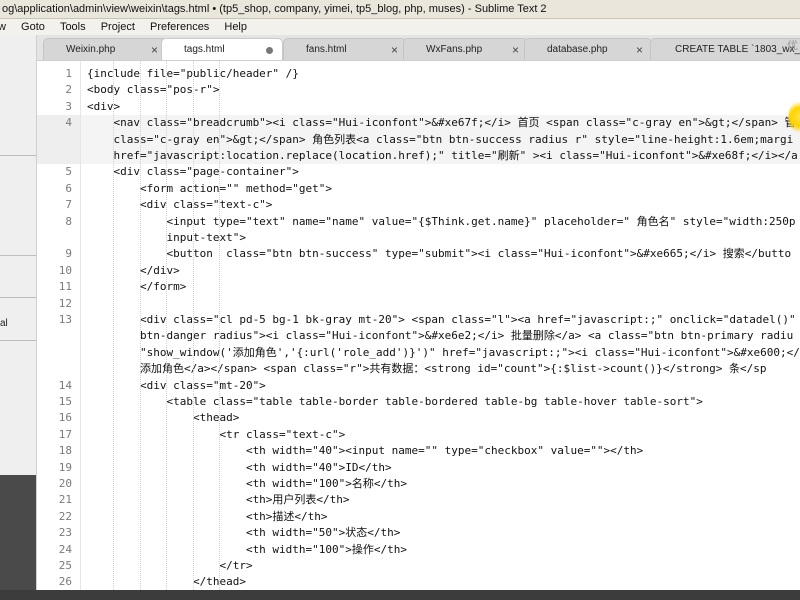 The width and height of the screenshot is (800, 600). I want to click on line-number: 15, so click(65, 401).